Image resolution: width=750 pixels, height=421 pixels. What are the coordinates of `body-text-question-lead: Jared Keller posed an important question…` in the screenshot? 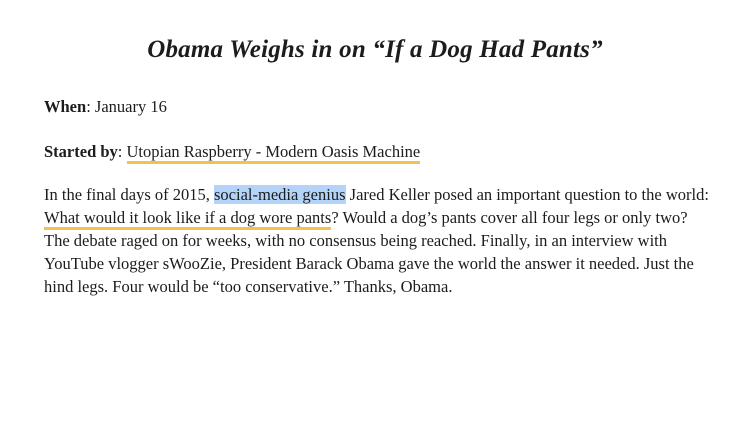 It's located at (527, 194).